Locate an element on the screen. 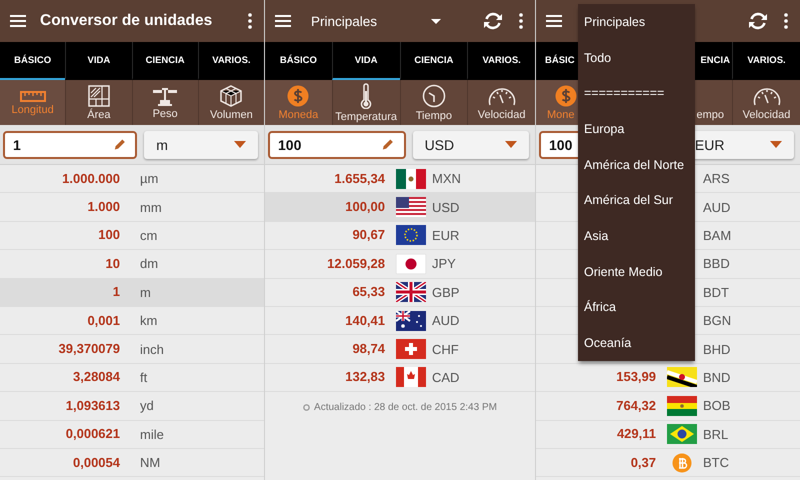 The width and height of the screenshot is (800, 480). converted-value: 1.000.000 is located at coordinates (91, 178).